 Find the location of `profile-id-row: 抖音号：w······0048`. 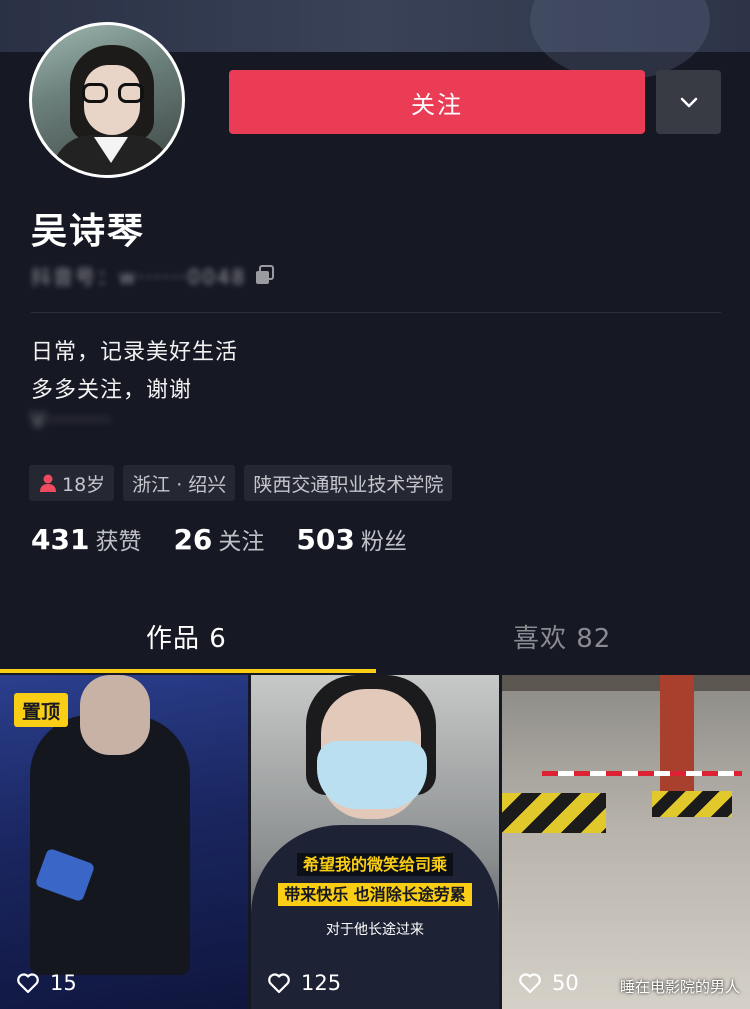

profile-id-row: 抖音号：w······0048 is located at coordinates (153, 275).